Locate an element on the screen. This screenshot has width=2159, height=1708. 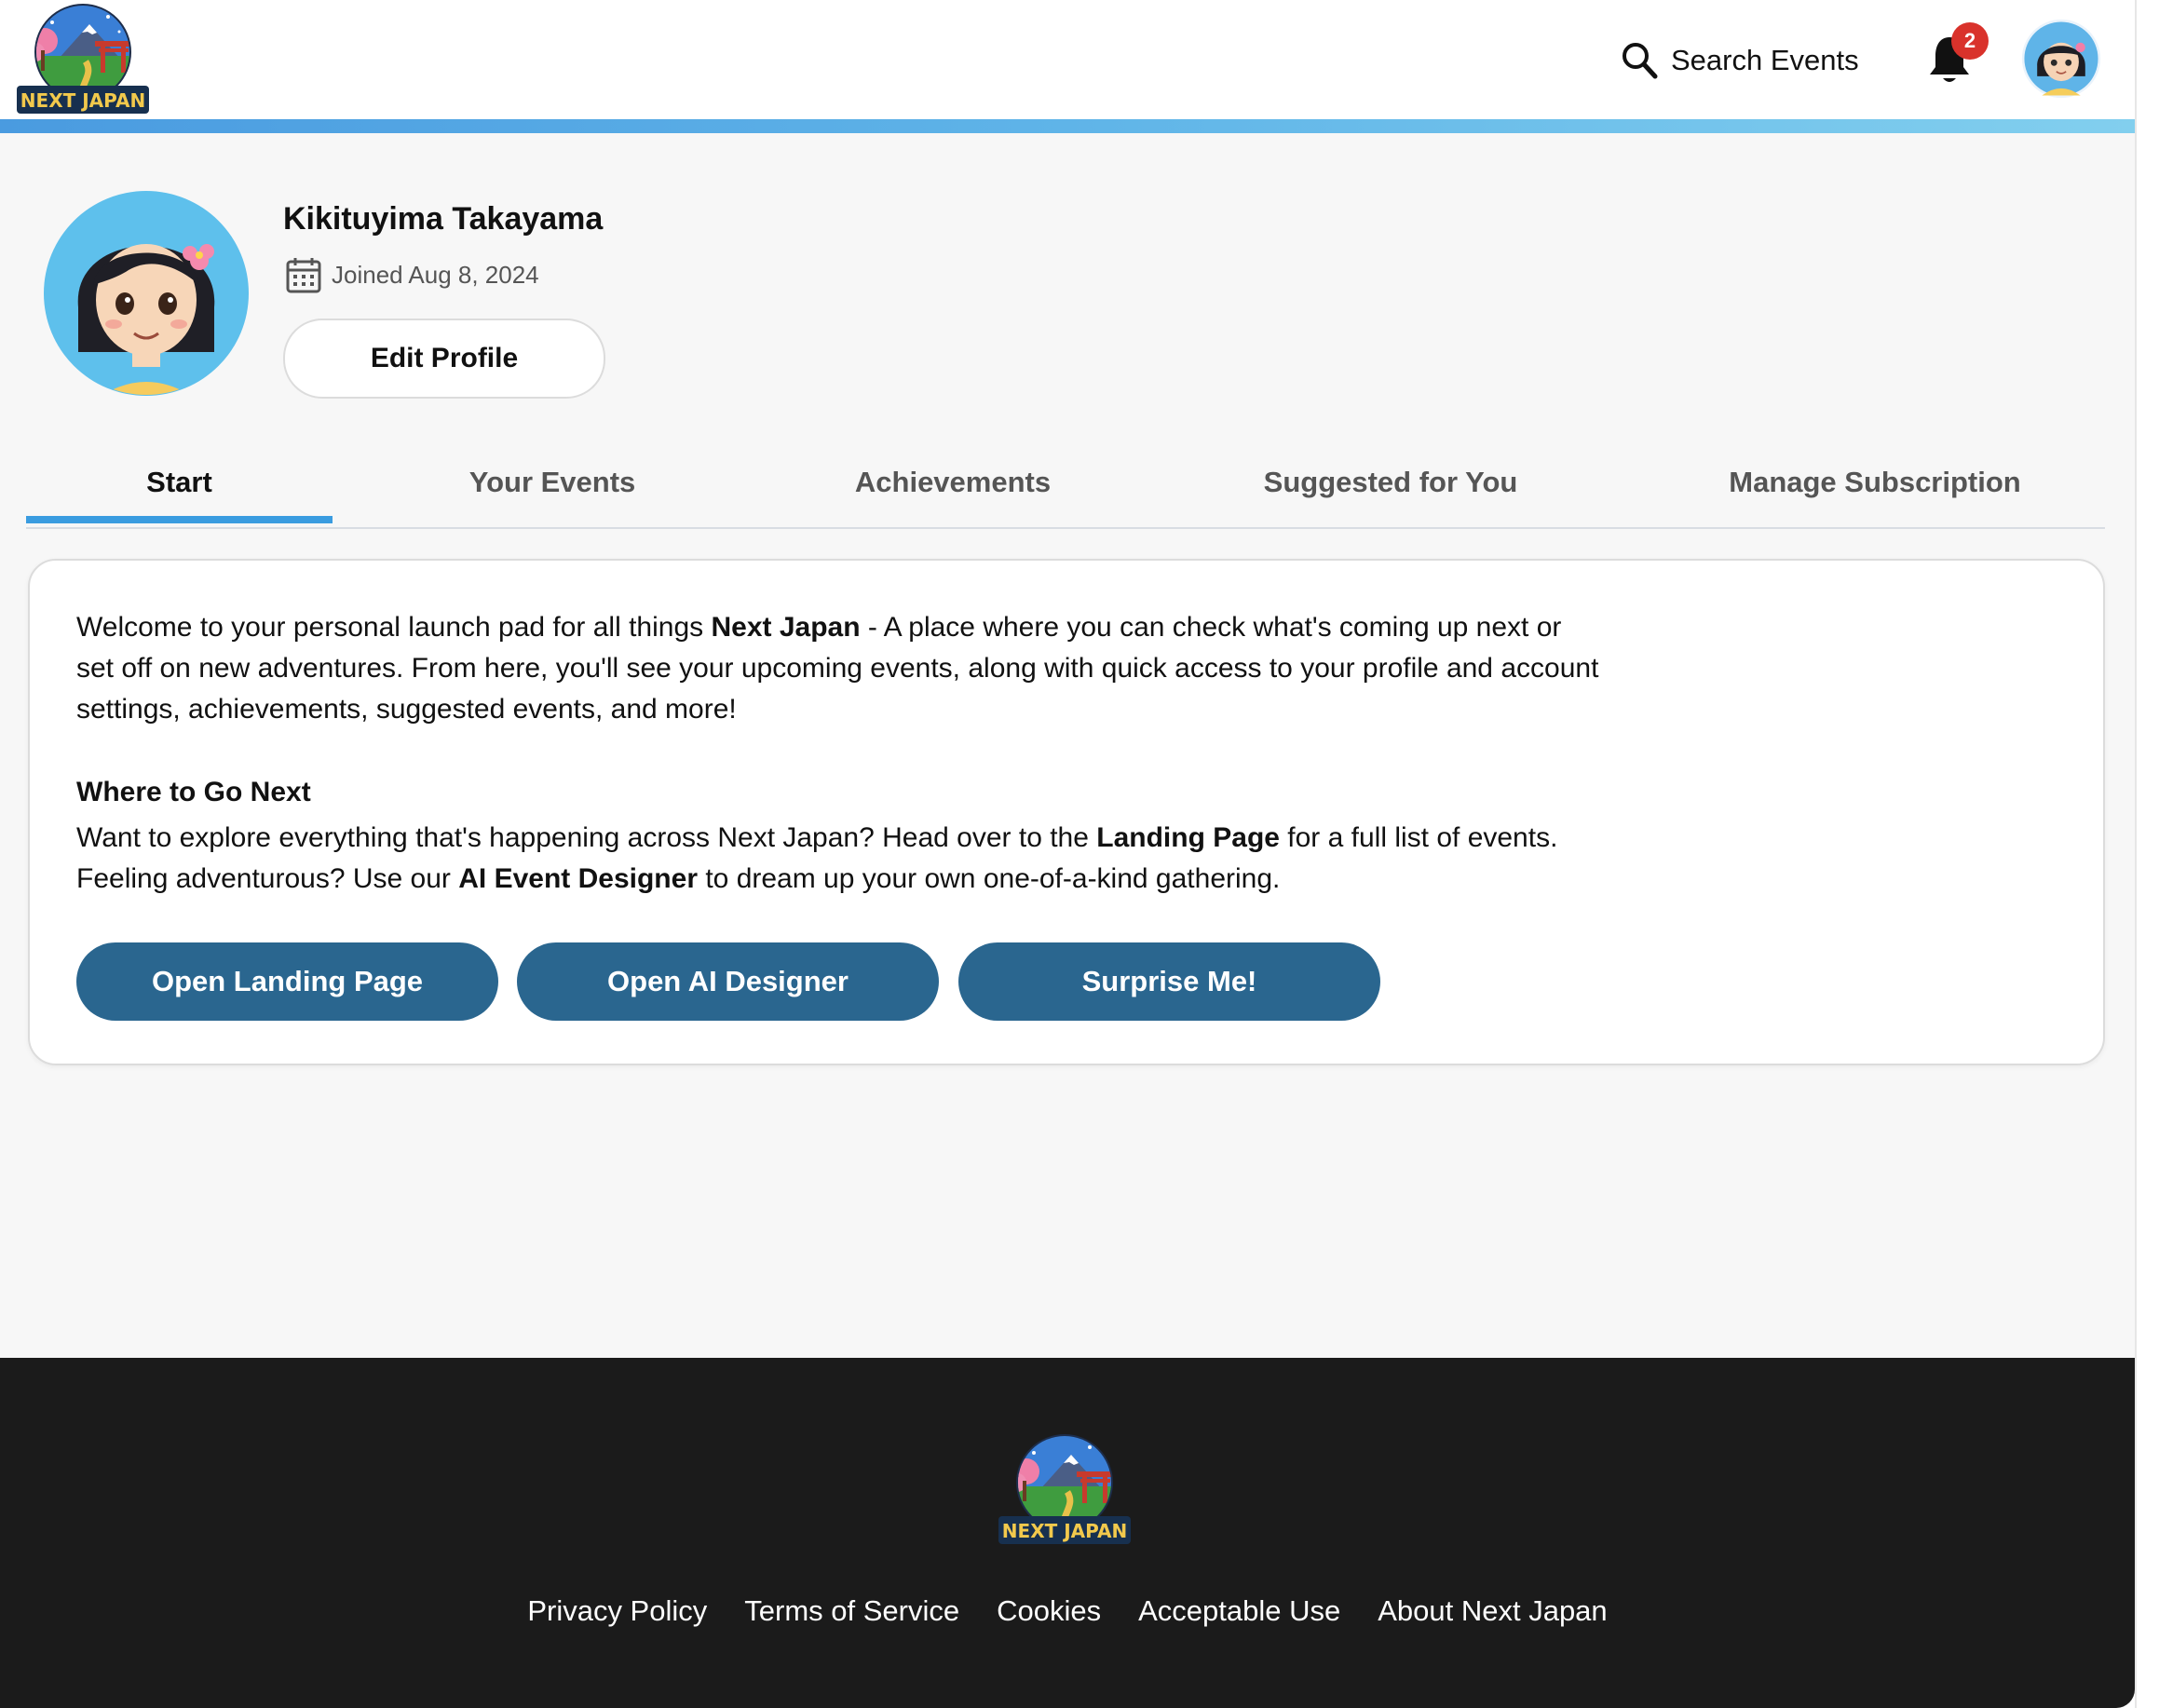
surprise-me-button: Surprise Me! is located at coordinates (1169, 981).